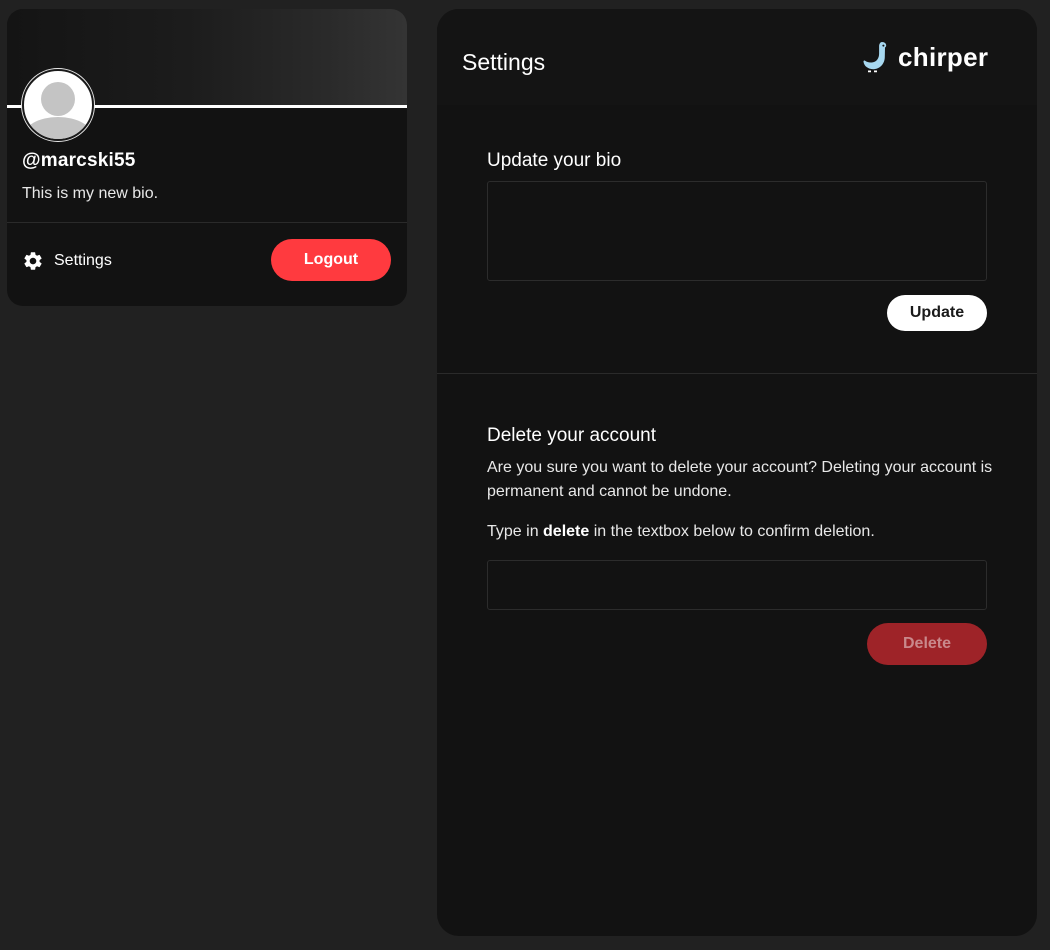 Image resolution: width=1050 pixels, height=950 pixels. What do you see at coordinates (737, 231) in the screenshot?
I see `bio-input` at bounding box center [737, 231].